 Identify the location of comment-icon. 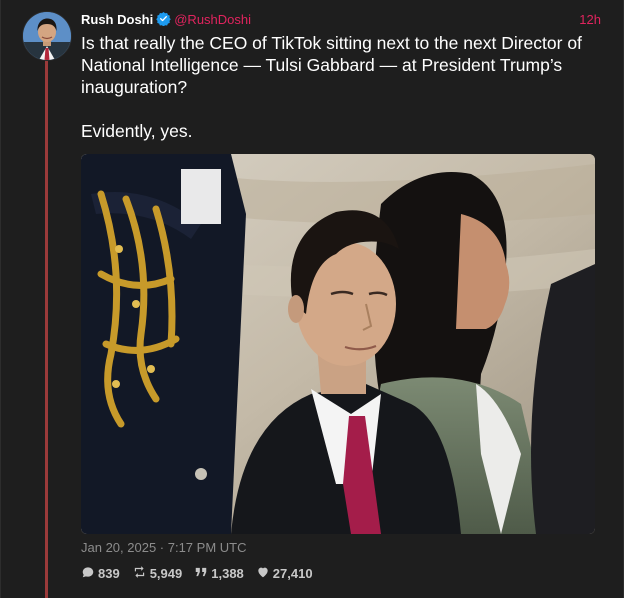
(89, 574).